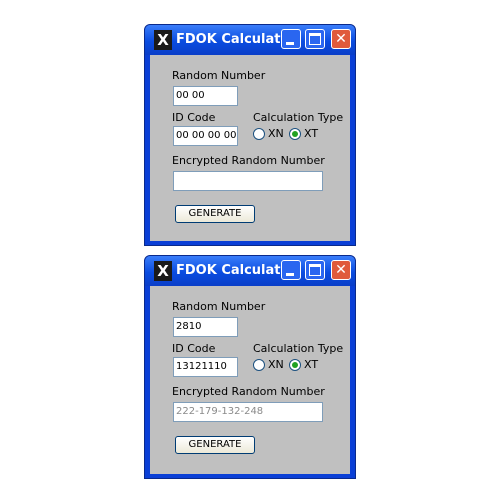 This screenshot has height=500, width=500. Describe the element at coordinates (205, 96) in the screenshot. I see `random-number-input: 00 00` at that location.